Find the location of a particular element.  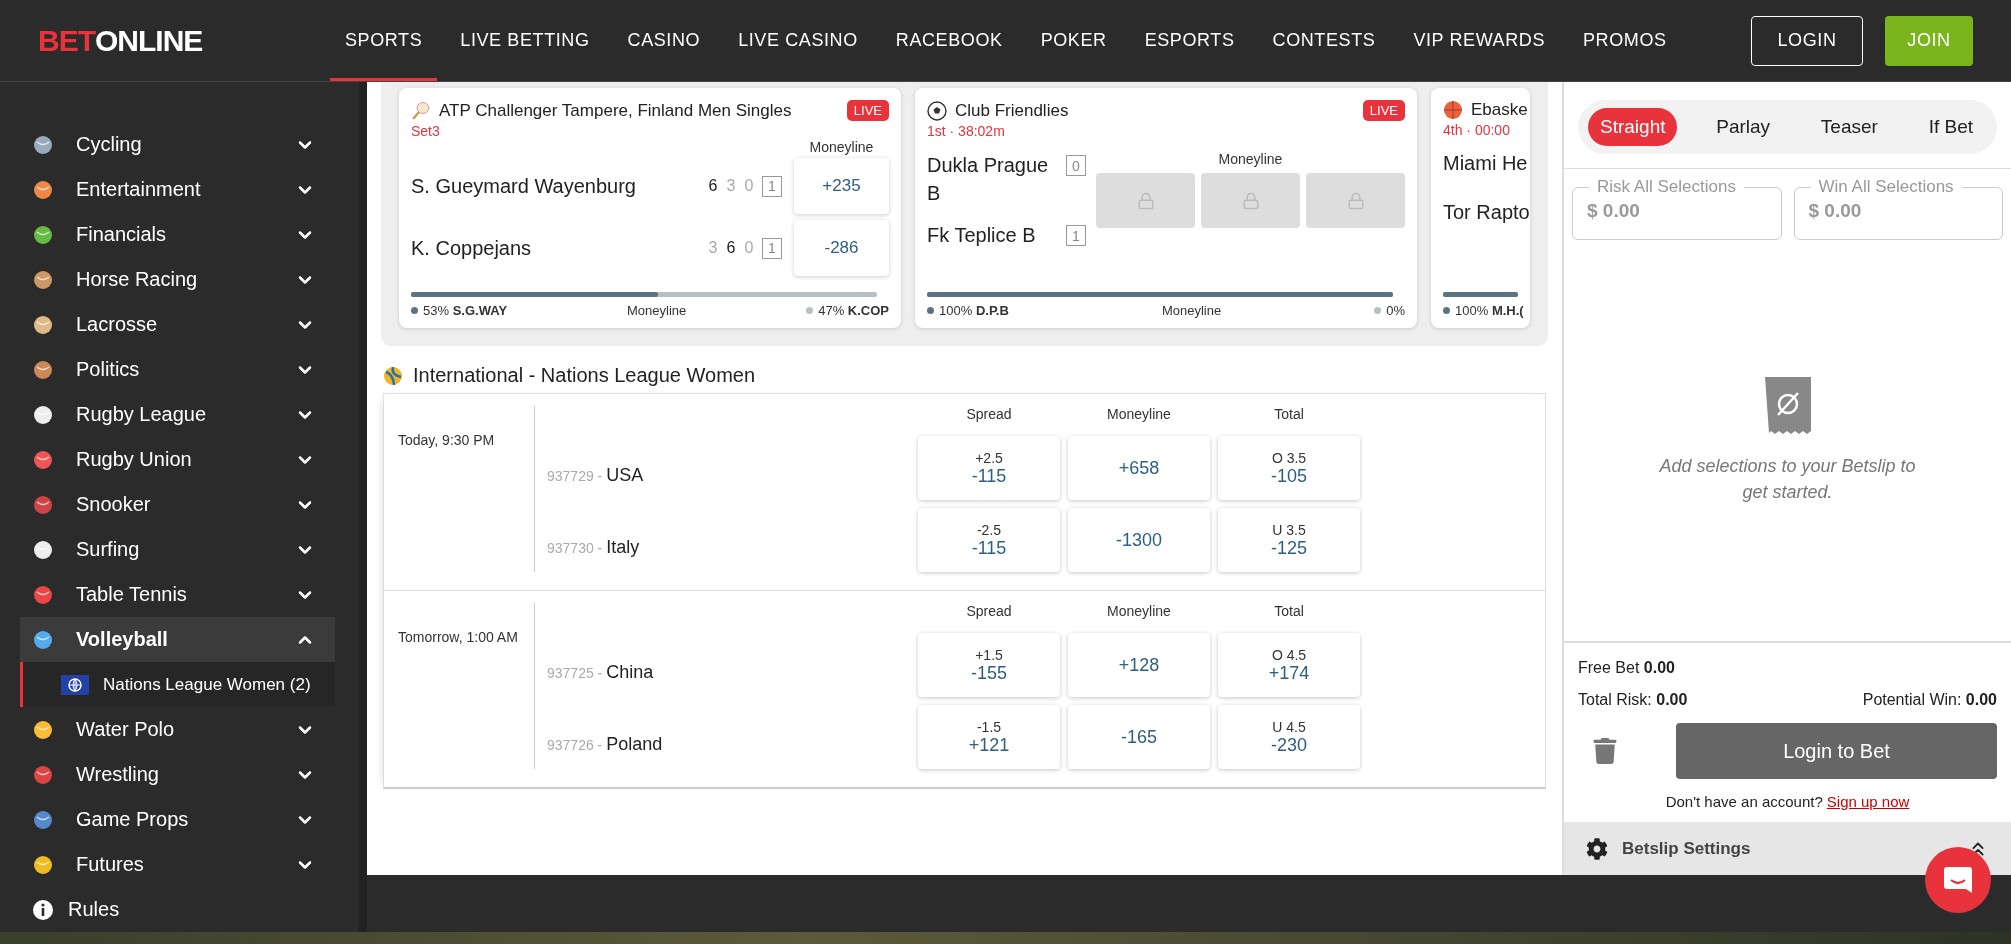

racket-icon is located at coordinates (421, 110).